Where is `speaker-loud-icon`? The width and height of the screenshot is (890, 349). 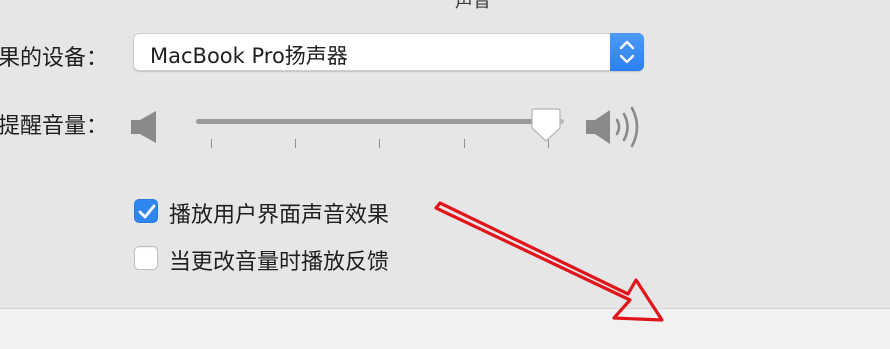
speaker-loud-icon is located at coordinates (618, 129).